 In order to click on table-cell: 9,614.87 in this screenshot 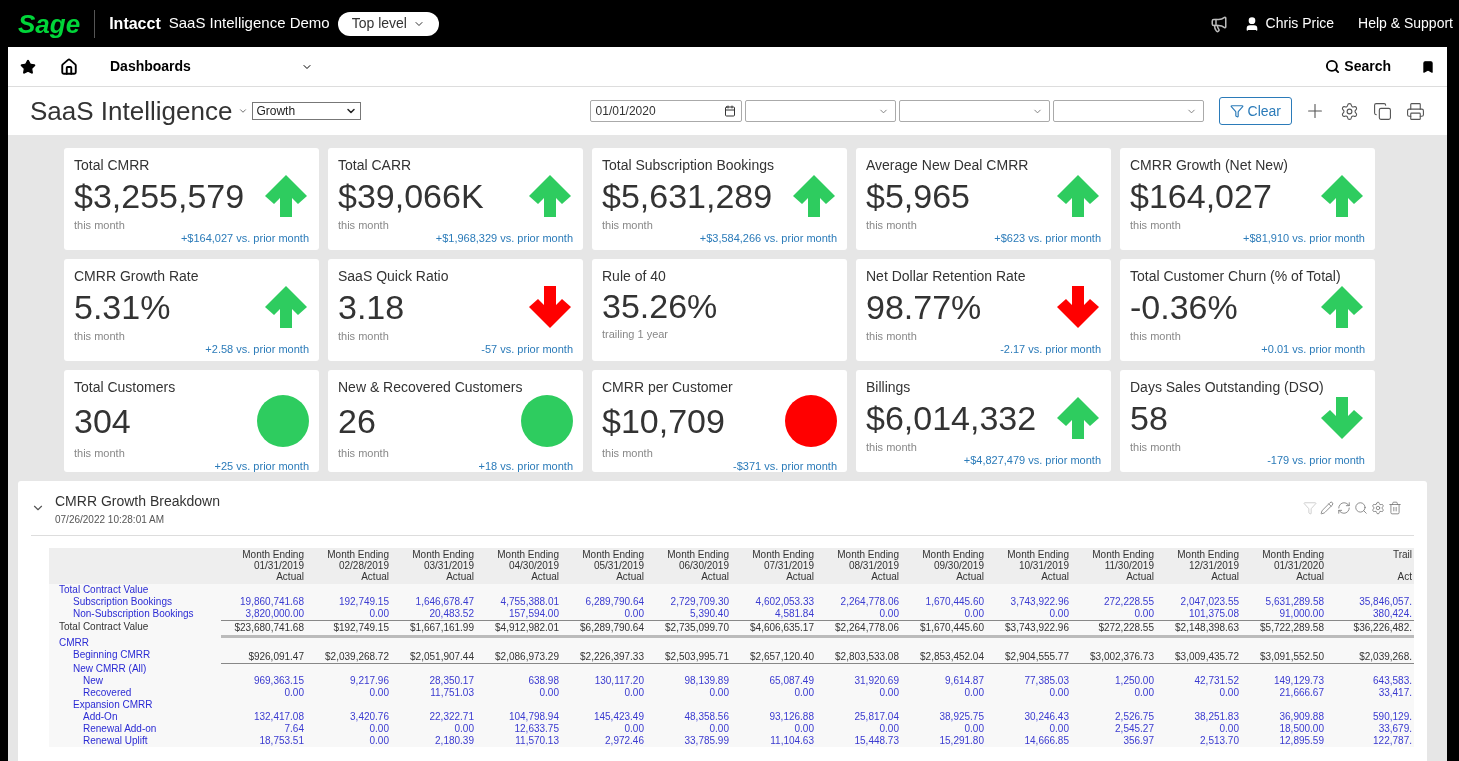, I will do `click(964, 680)`.